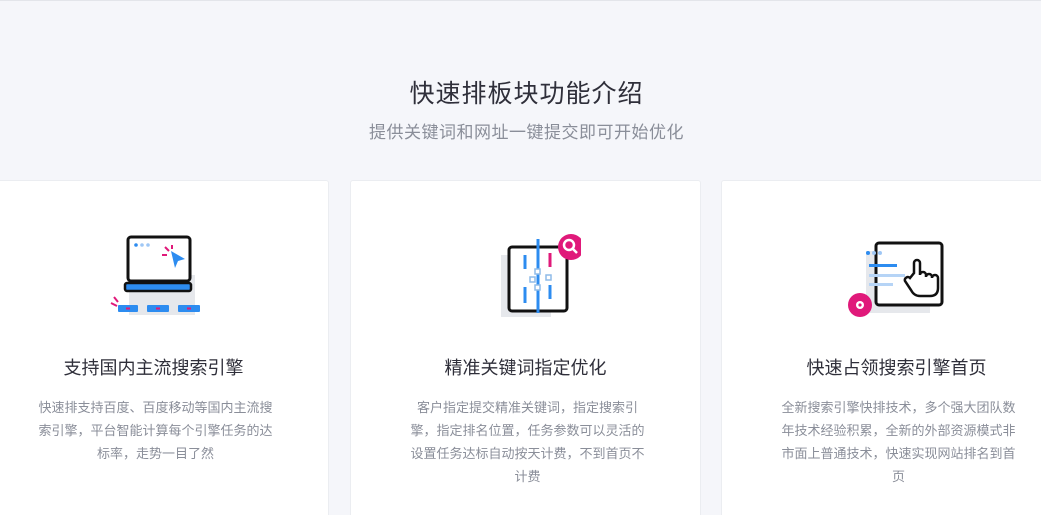  What do you see at coordinates (153, 368) in the screenshot?
I see `card-title: 支持国内主流搜索引擎` at bounding box center [153, 368].